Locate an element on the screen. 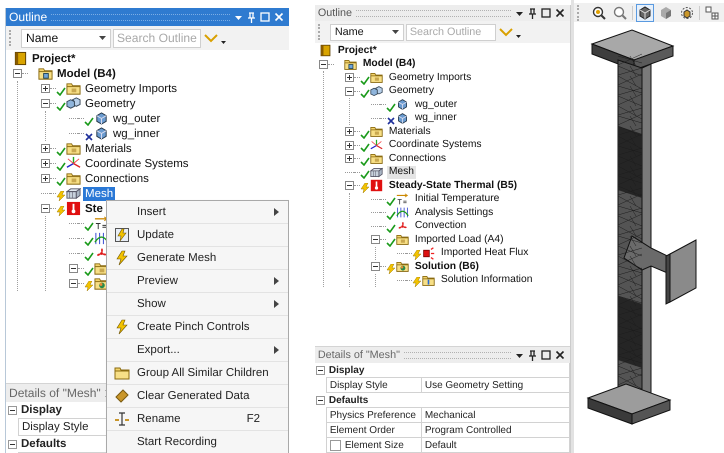 Image resolution: width=724 pixels, height=453 pixels. menu-item: Update is located at coordinates (197, 235).